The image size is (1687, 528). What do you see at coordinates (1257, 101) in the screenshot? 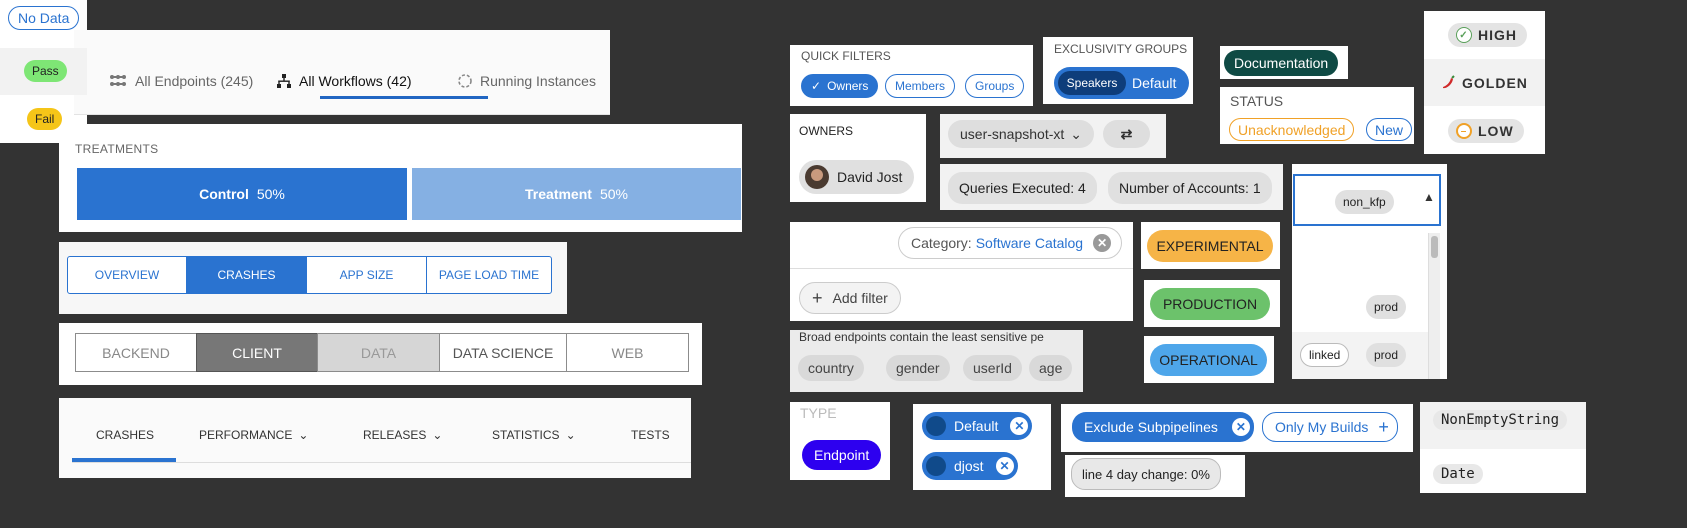
I see `status-label: STATUS` at bounding box center [1257, 101].